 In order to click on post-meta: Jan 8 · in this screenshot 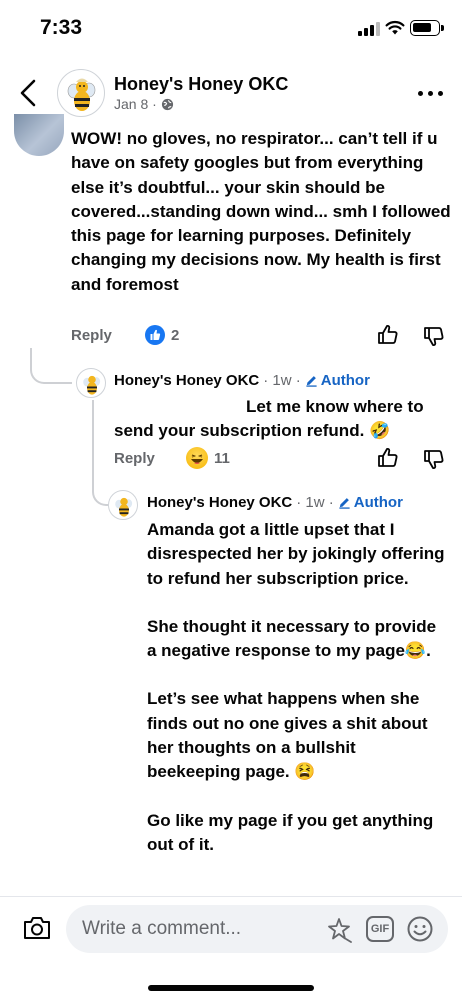, I will do `click(144, 104)`.